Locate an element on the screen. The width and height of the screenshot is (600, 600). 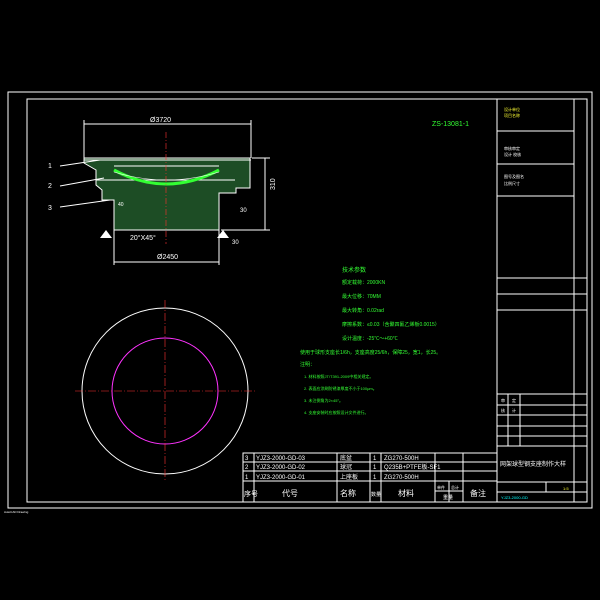
tech-line-1: 额定载荷：2000KN is located at coordinates (363, 282).